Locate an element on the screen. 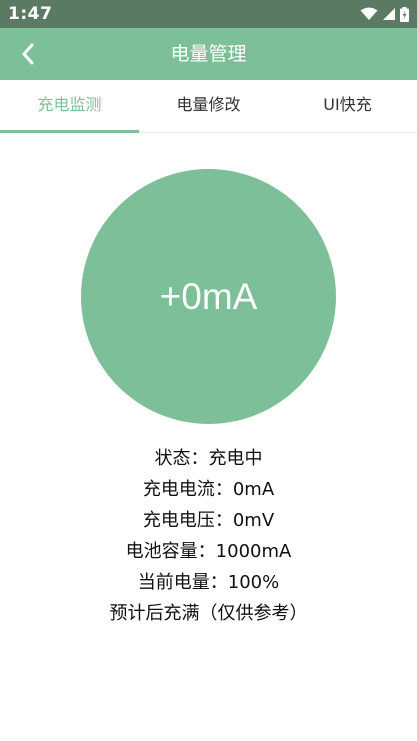 This screenshot has width=417, height=741. page-title: 电量管理 is located at coordinates (208, 54).